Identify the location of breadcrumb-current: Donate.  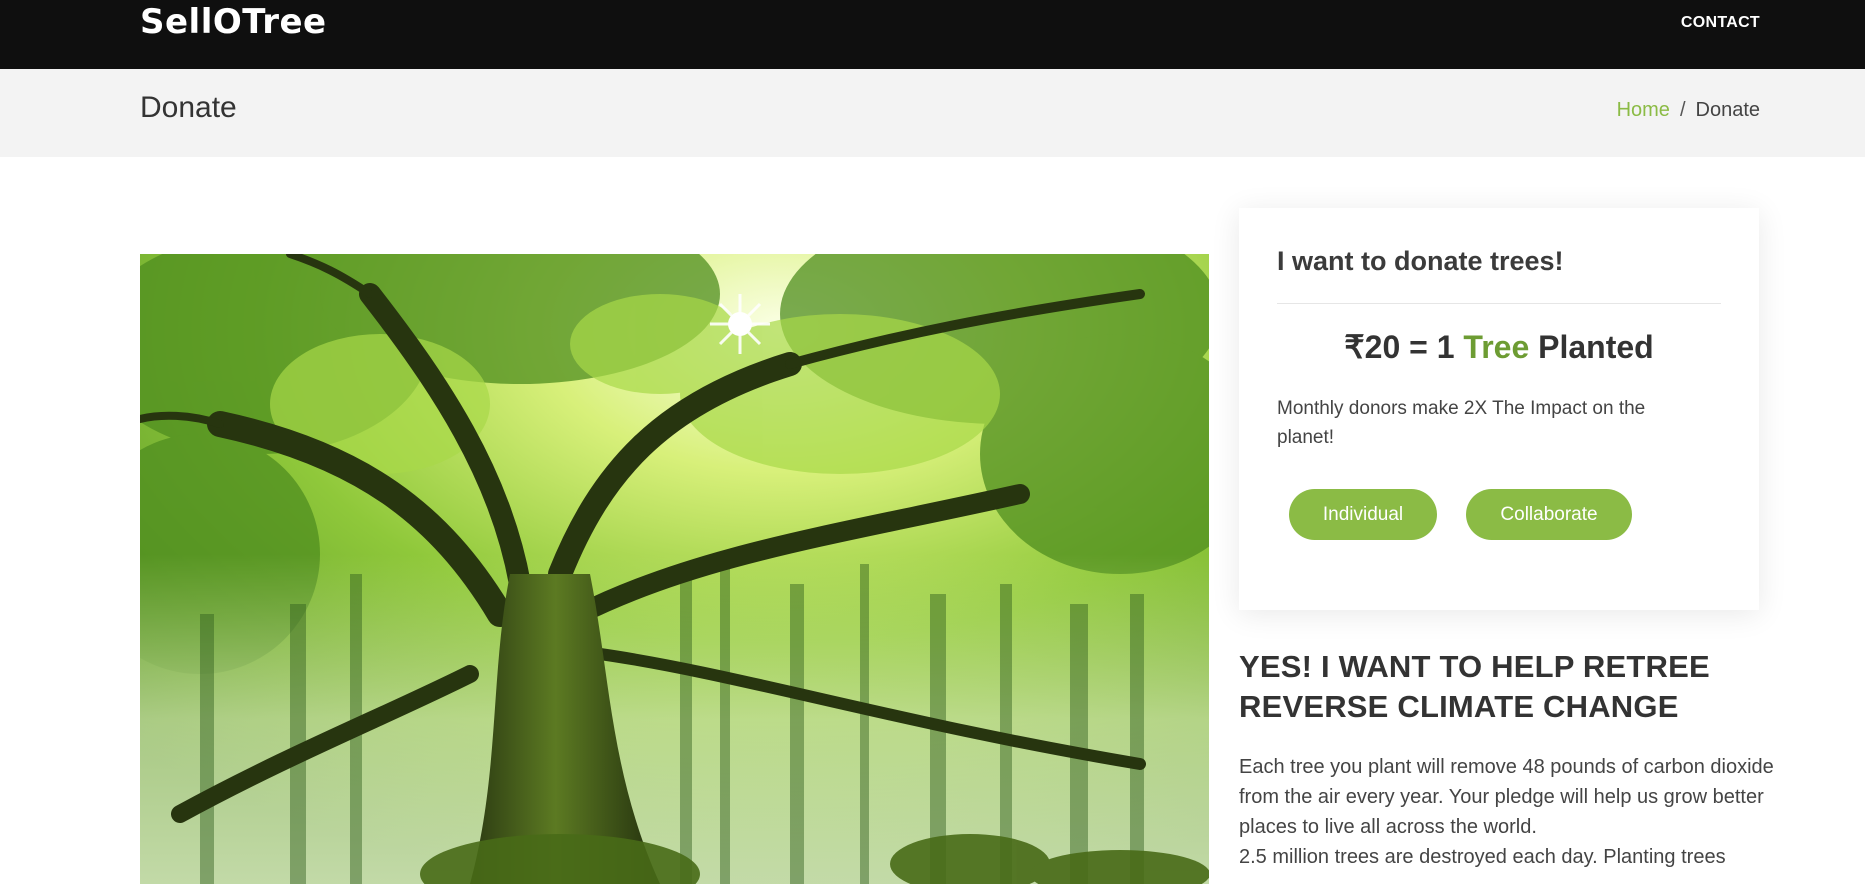
(1728, 110).